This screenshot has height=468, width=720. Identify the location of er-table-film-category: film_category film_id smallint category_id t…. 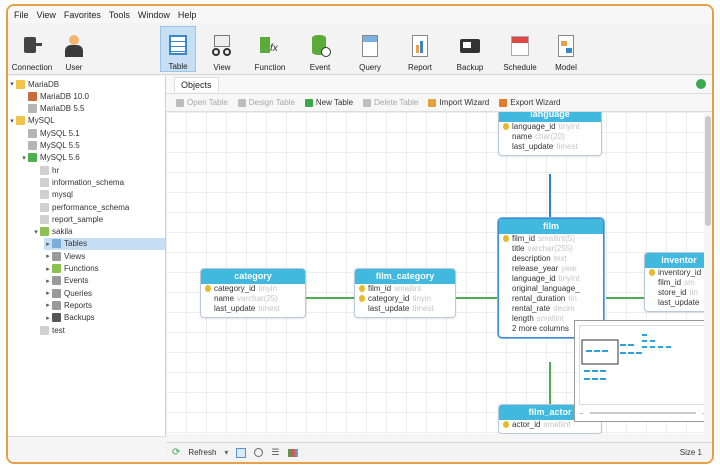
(405, 293).